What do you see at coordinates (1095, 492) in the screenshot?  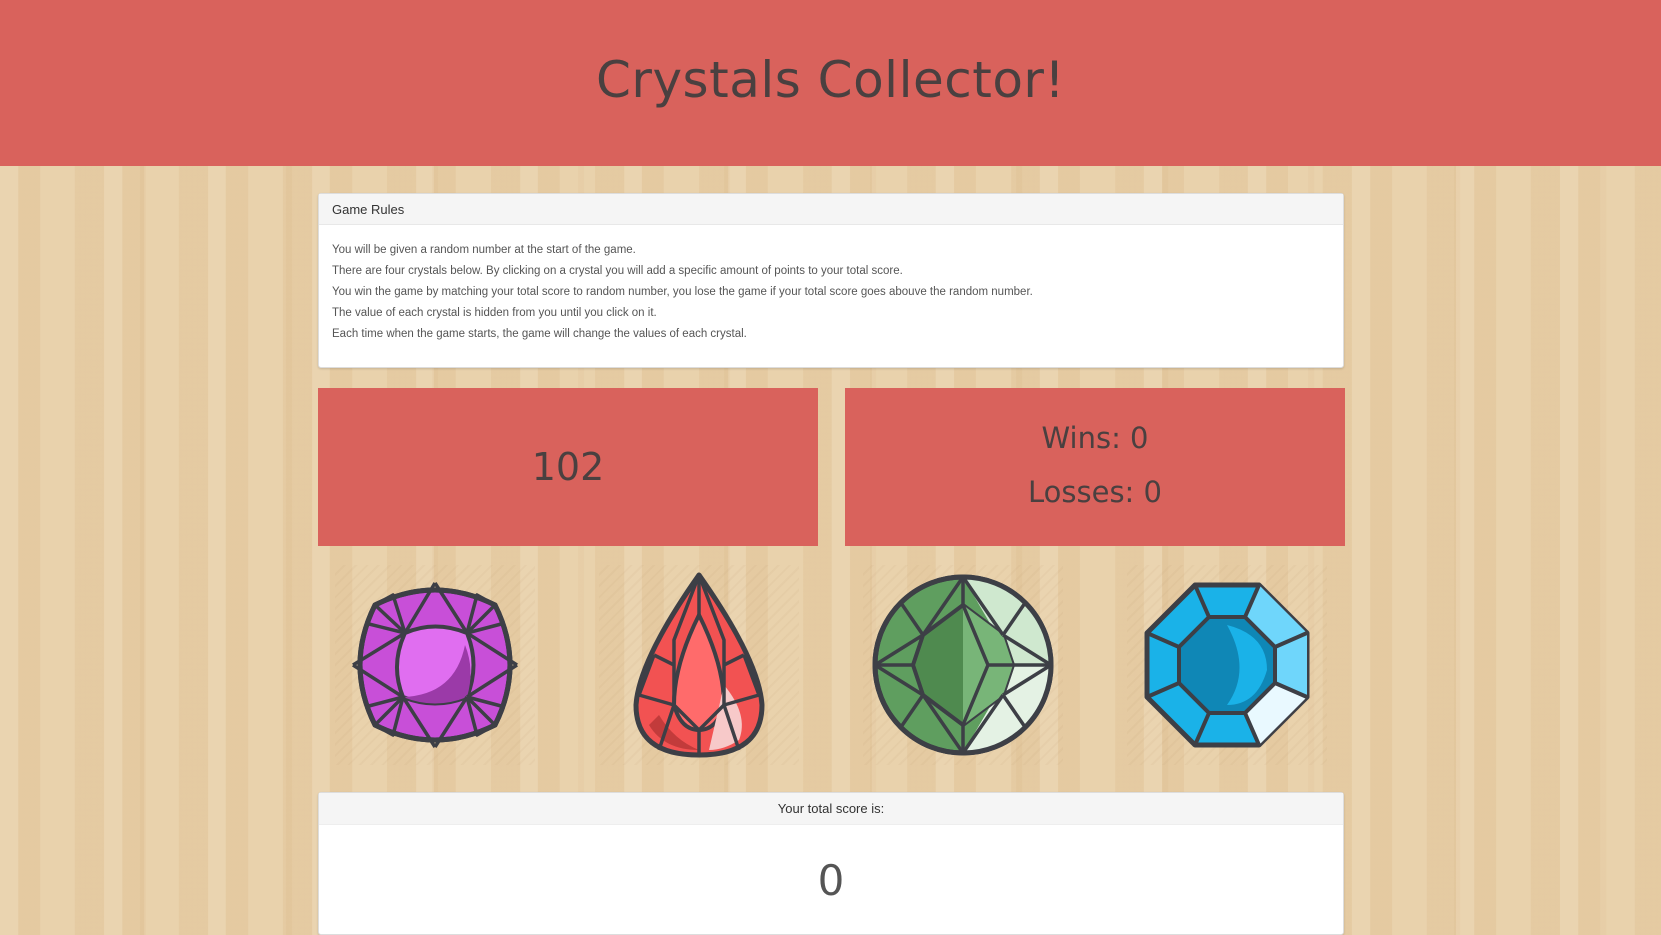 I see `losses-count: Losses: 0` at bounding box center [1095, 492].